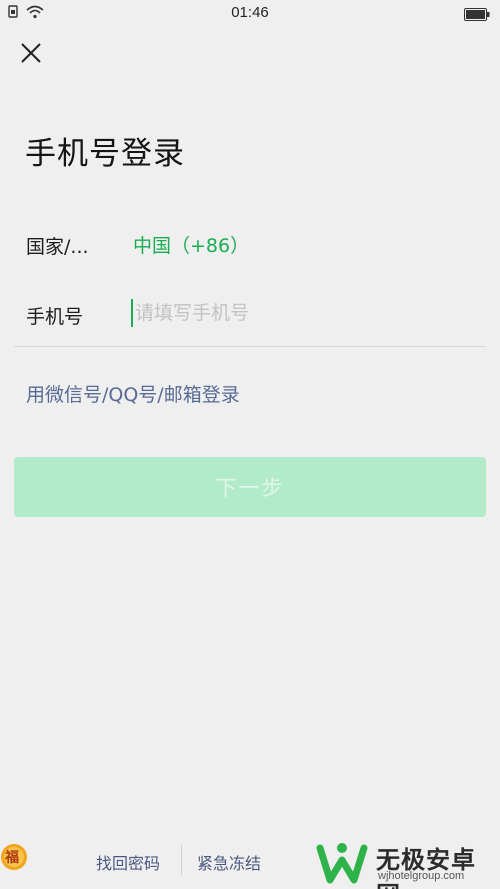  What do you see at coordinates (250, 487) in the screenshot?
I see `next-button: 下一步` at bounding box center [250, 487].